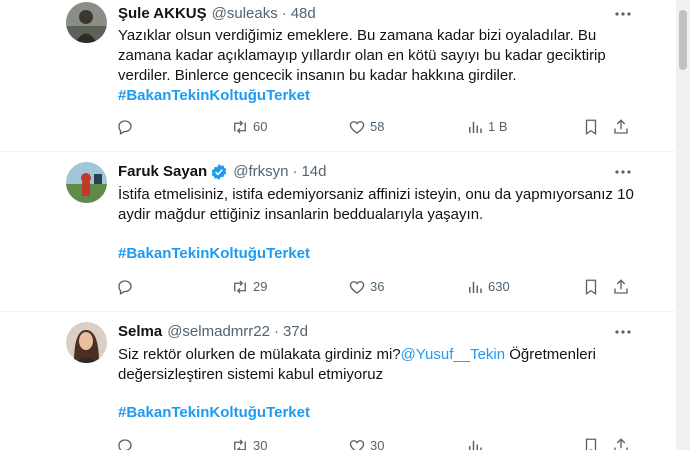 The width and height of the screenshot is (690, 450). What do you see at coordinates (260, 444) in the screenshot?
I see `retweet-count: 30` at bounding box center [260, 444].